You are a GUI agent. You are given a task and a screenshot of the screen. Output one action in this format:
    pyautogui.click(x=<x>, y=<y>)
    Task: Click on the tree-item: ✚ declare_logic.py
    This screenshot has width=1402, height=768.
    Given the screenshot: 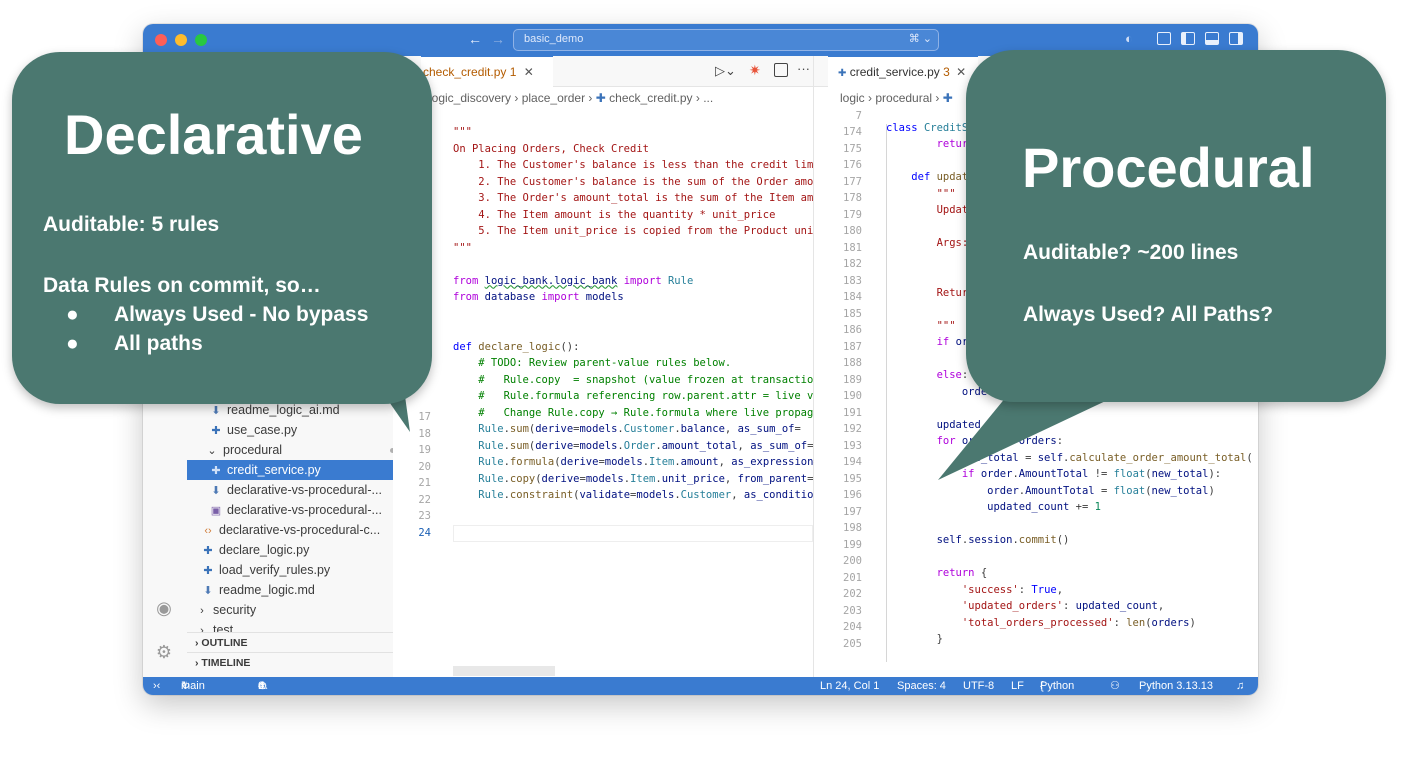 What is the action you would take?
    pyautogui.click(x=297, y=550)
    